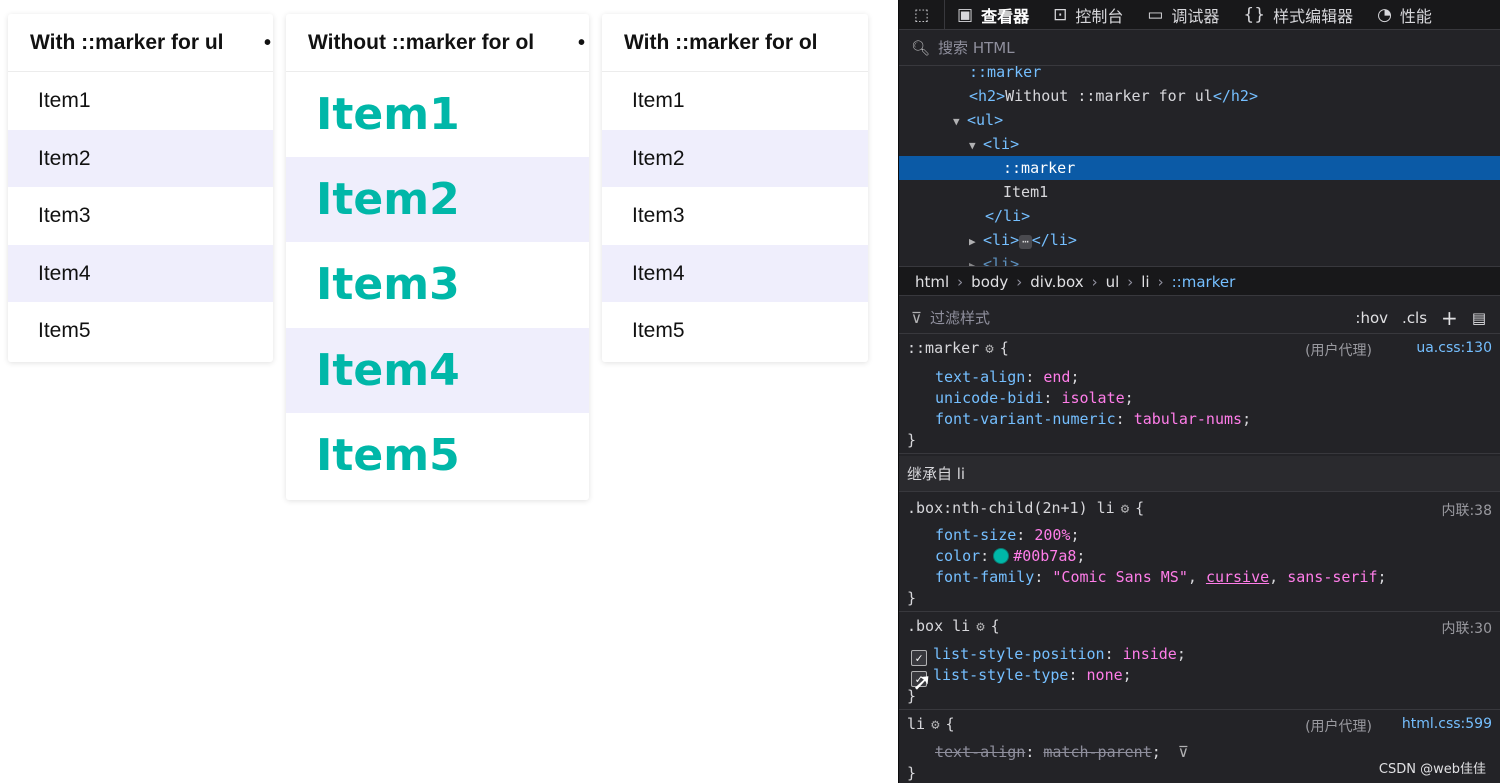  What do you see at coordinates (1109, 96) in the screenshot?
I see `node-text: Without ::marker for ul` at bounding box center [1109, 96].